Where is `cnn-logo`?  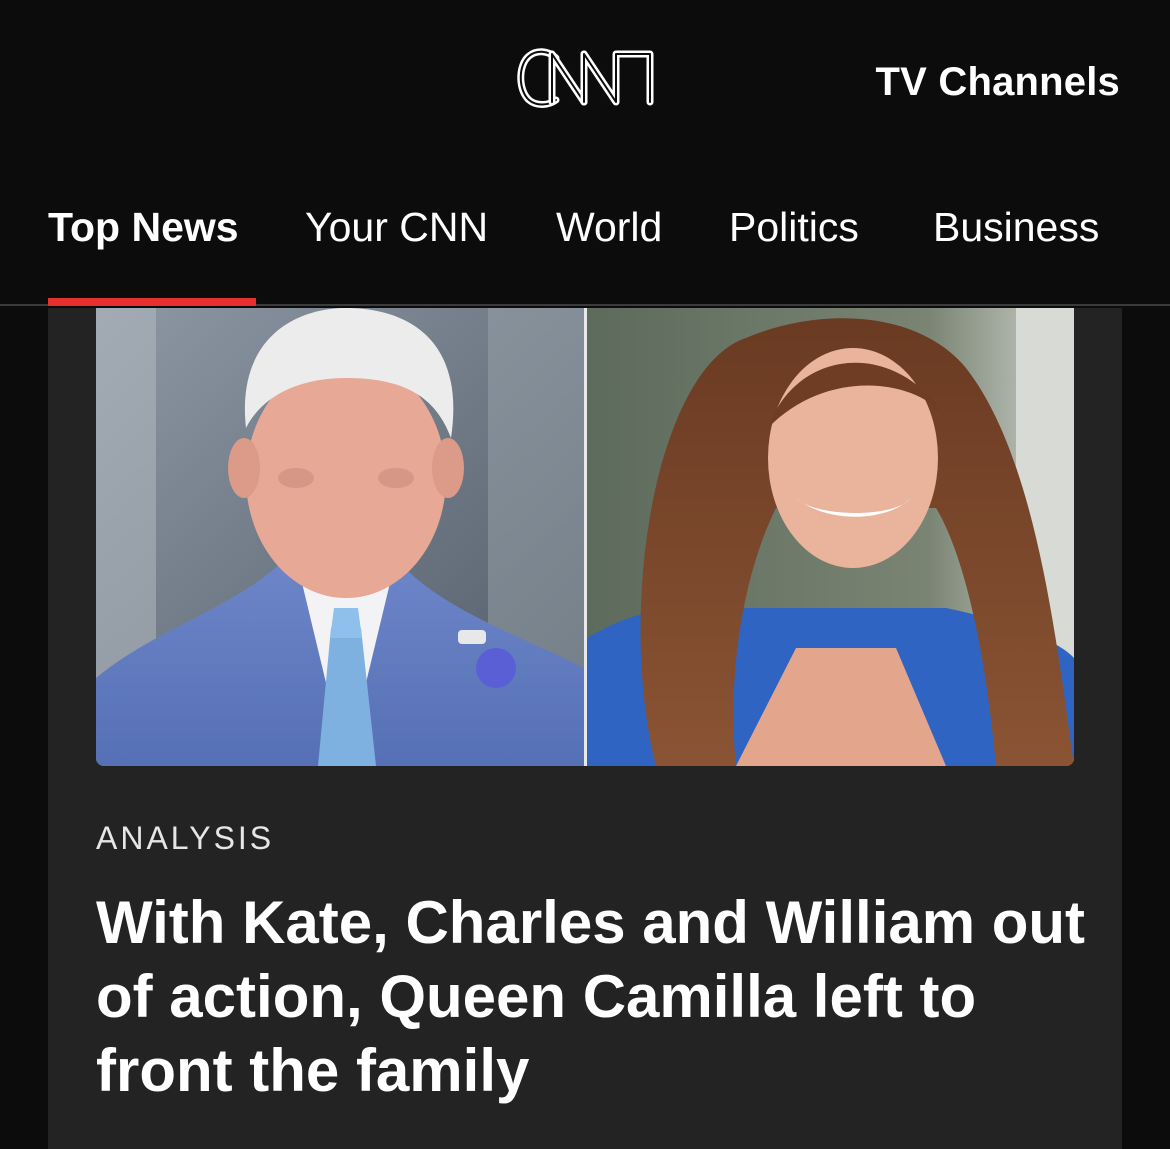 cnn-logo is located at coordinates (586, 78).